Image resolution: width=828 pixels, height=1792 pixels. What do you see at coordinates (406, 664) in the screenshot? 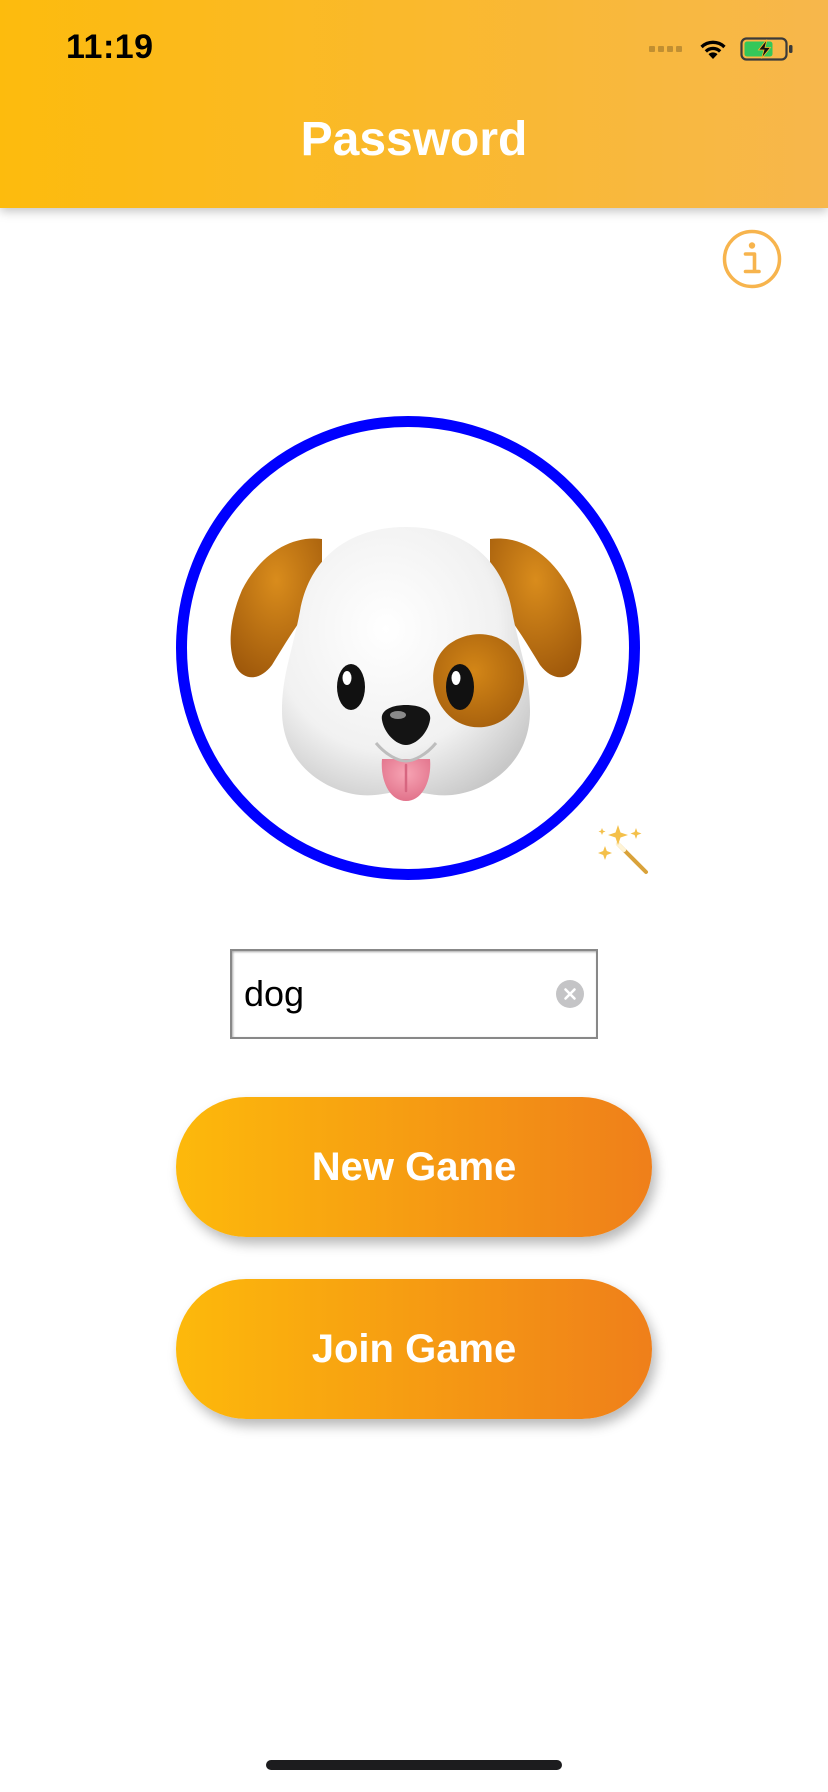
I see `dog-face-icon` at bounding box center [406, 664].